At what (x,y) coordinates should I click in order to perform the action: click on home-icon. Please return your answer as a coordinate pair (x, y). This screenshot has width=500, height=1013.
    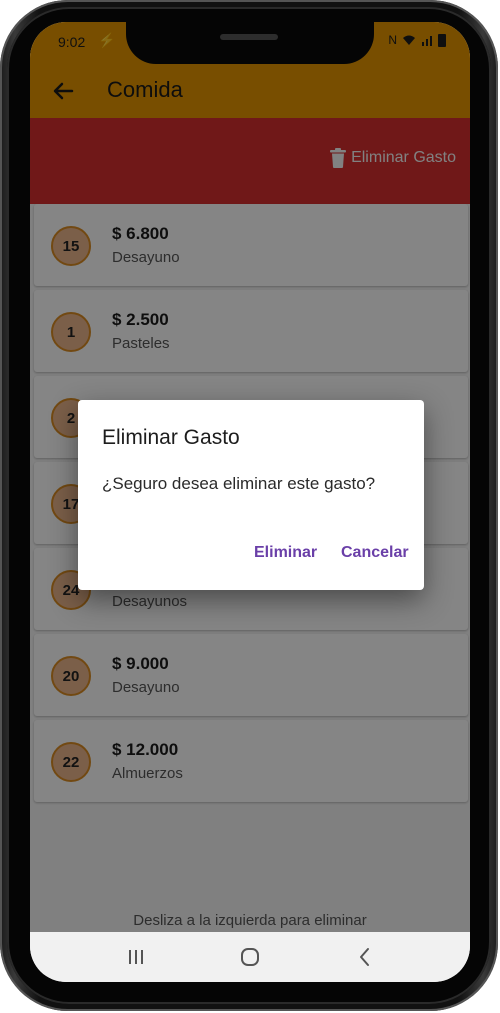
    Looking at the image, I should click on (250, 957).